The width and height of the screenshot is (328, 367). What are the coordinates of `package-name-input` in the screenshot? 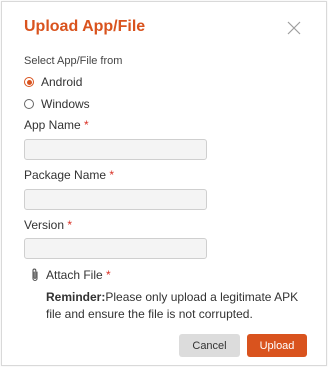 It's located at (115, 199).